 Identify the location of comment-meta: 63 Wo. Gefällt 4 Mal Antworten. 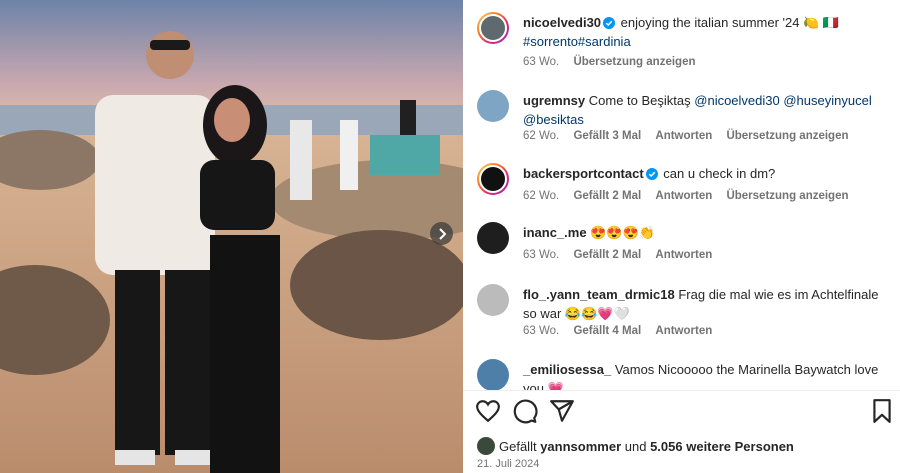
(623, 331).